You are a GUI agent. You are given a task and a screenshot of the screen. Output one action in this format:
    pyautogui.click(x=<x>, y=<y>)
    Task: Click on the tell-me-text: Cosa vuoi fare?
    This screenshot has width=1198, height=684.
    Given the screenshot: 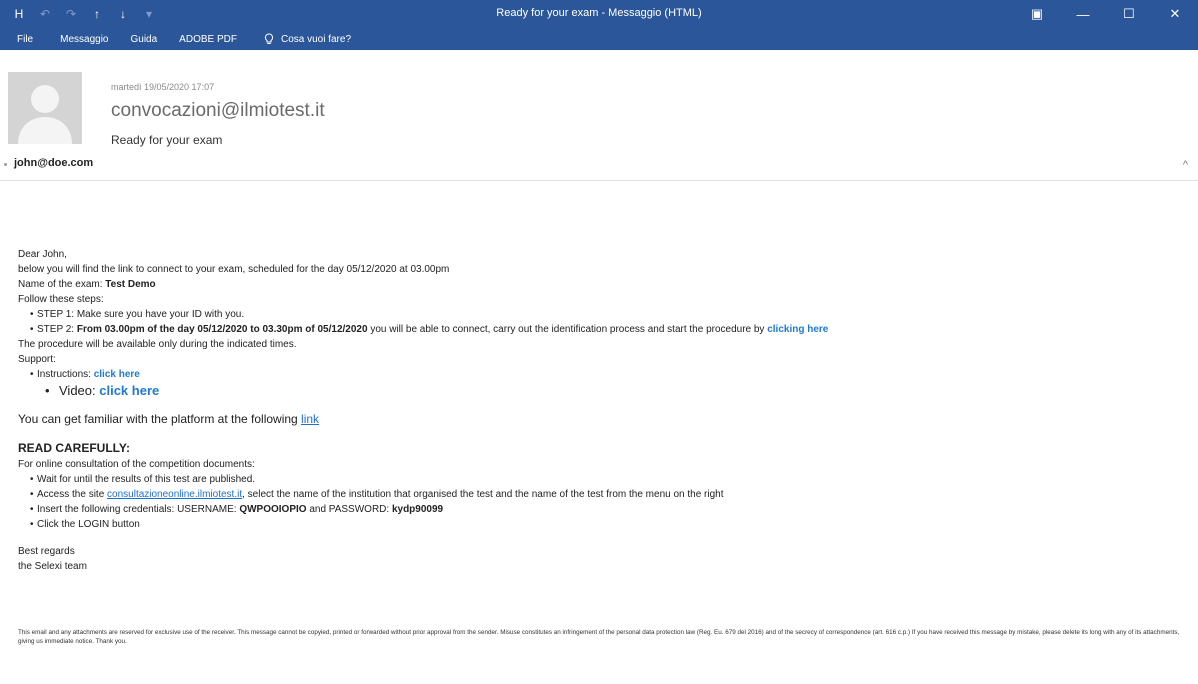 What is the action you would take?
    pyautogui.click(x=316, y=39)
    